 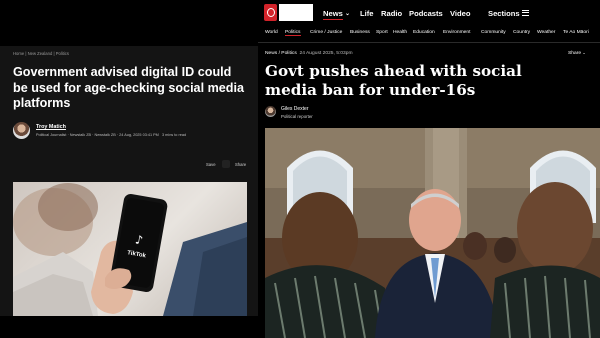 What do you see at coordinates (504, 13) in the screenshot?
I see `sections-menu-button: Sections` at bounding box center [504, 13].